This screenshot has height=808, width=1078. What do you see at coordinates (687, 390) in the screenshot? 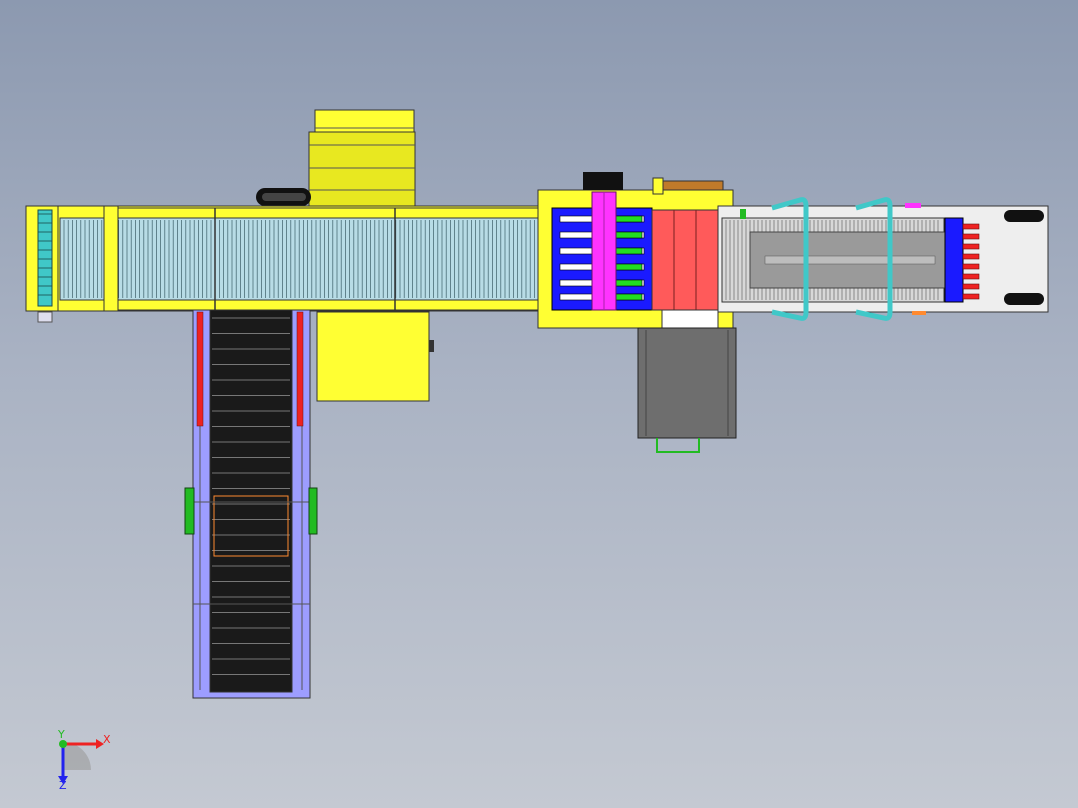
I see `drive-motor` at bounding box center [687, 390].